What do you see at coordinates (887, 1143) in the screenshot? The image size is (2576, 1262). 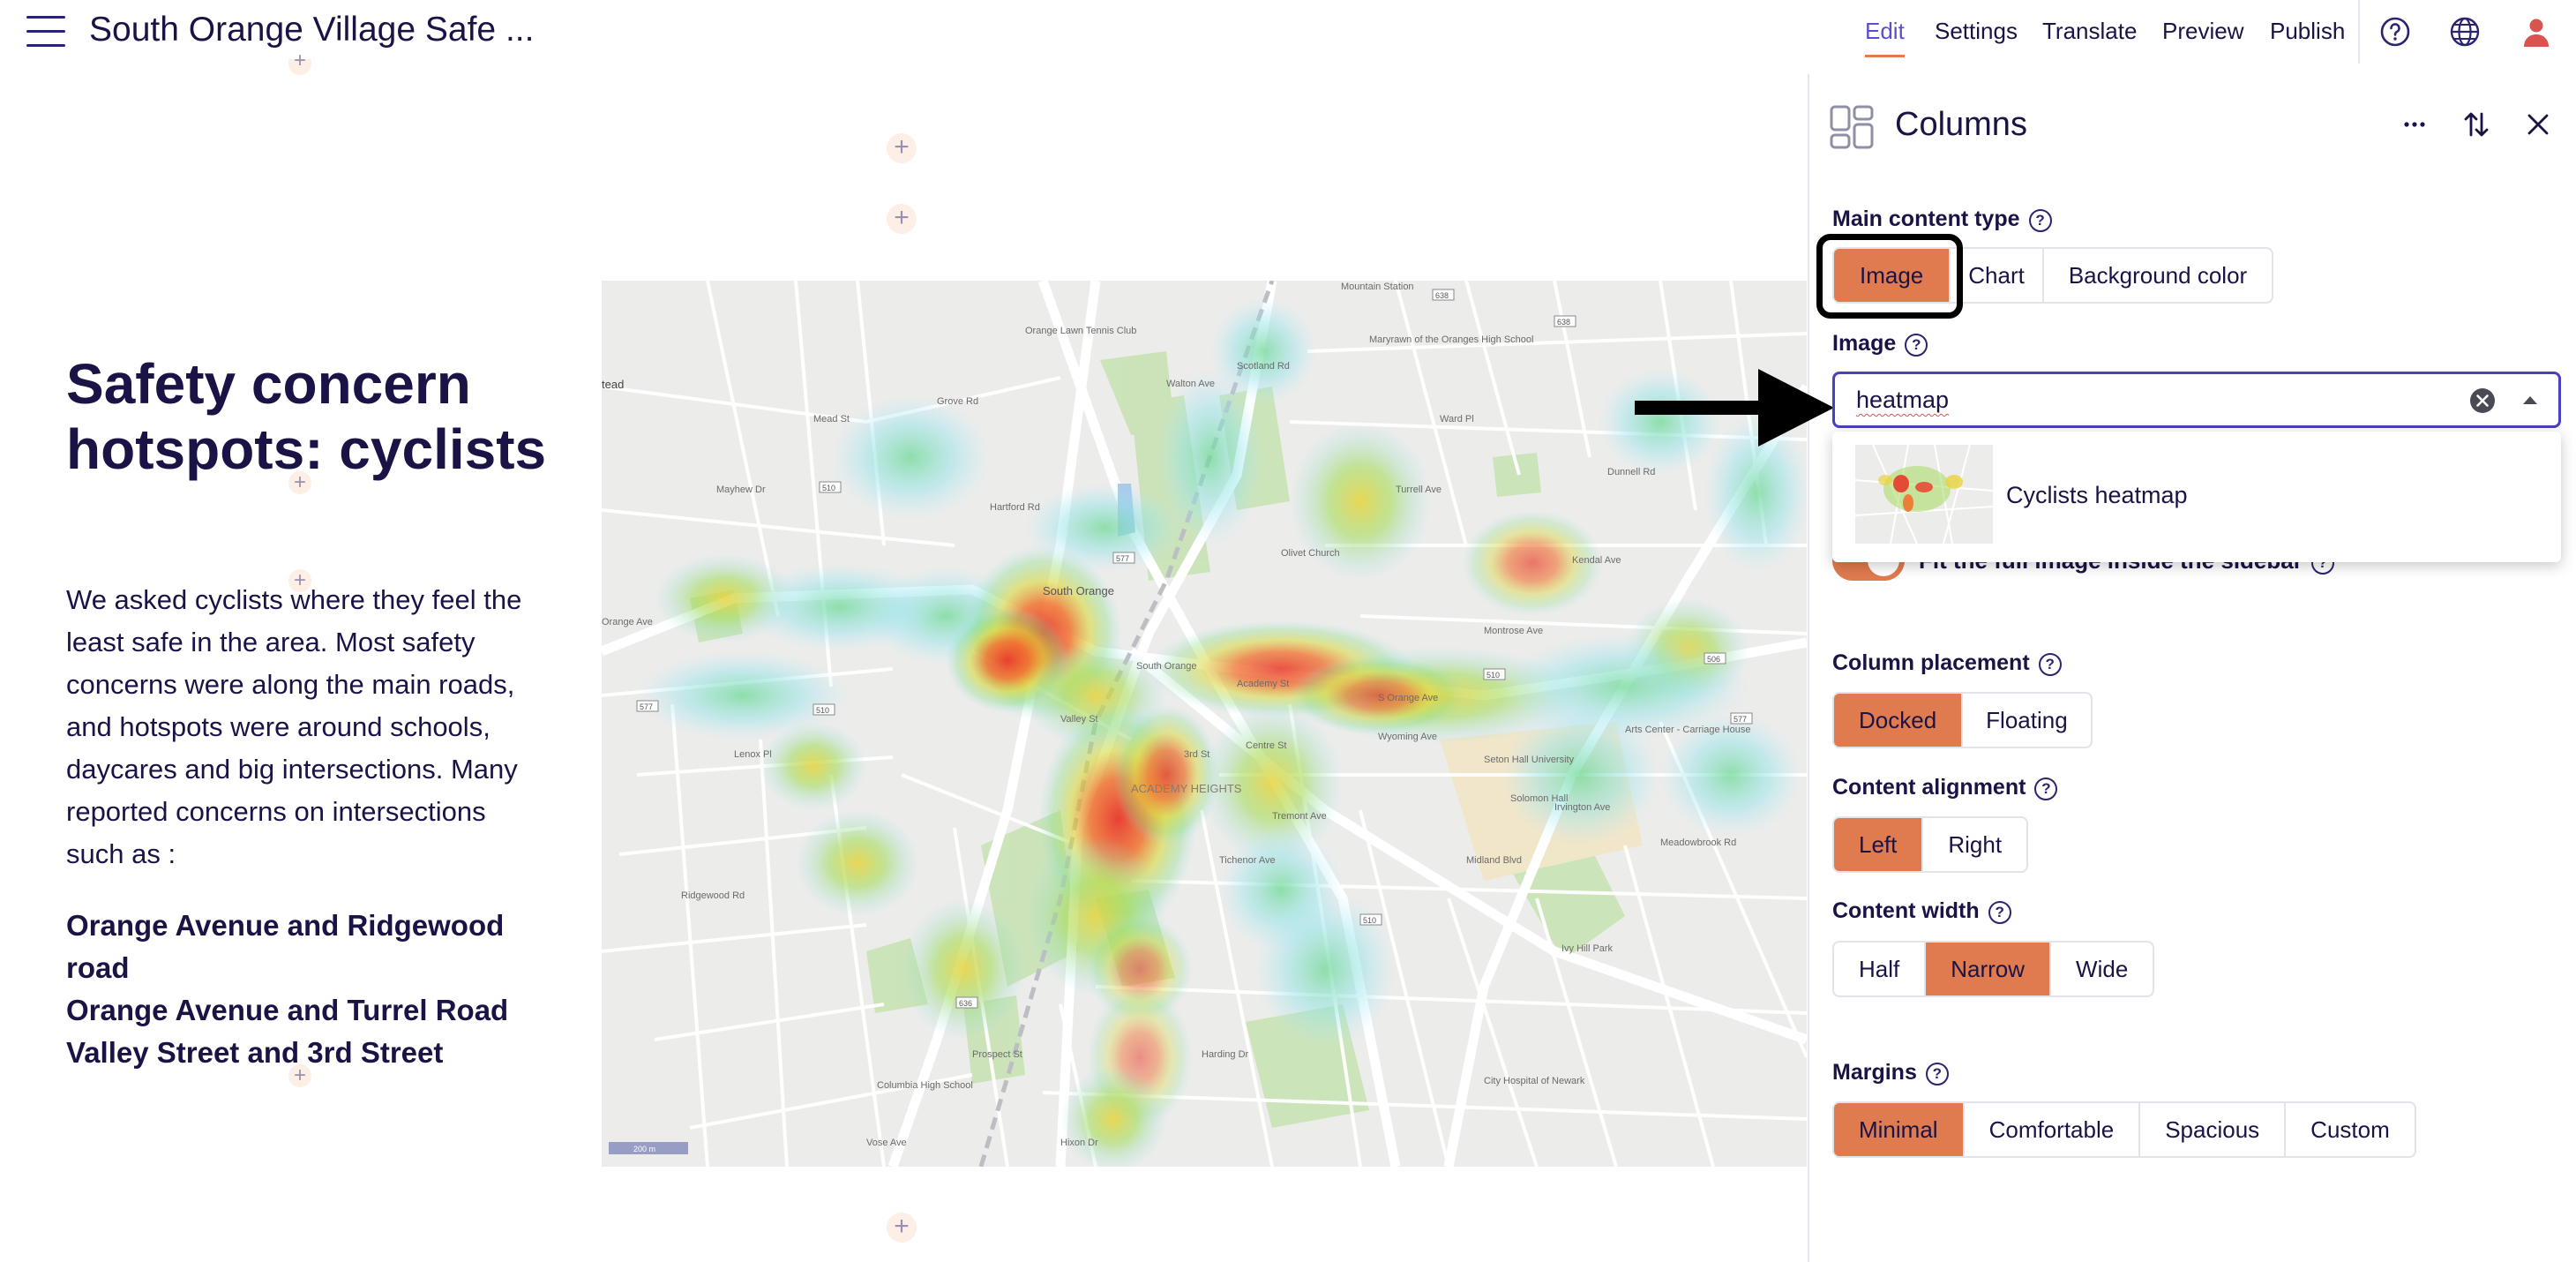 I see `map-label: Vose Ave` at bounding box center [887, 1143].